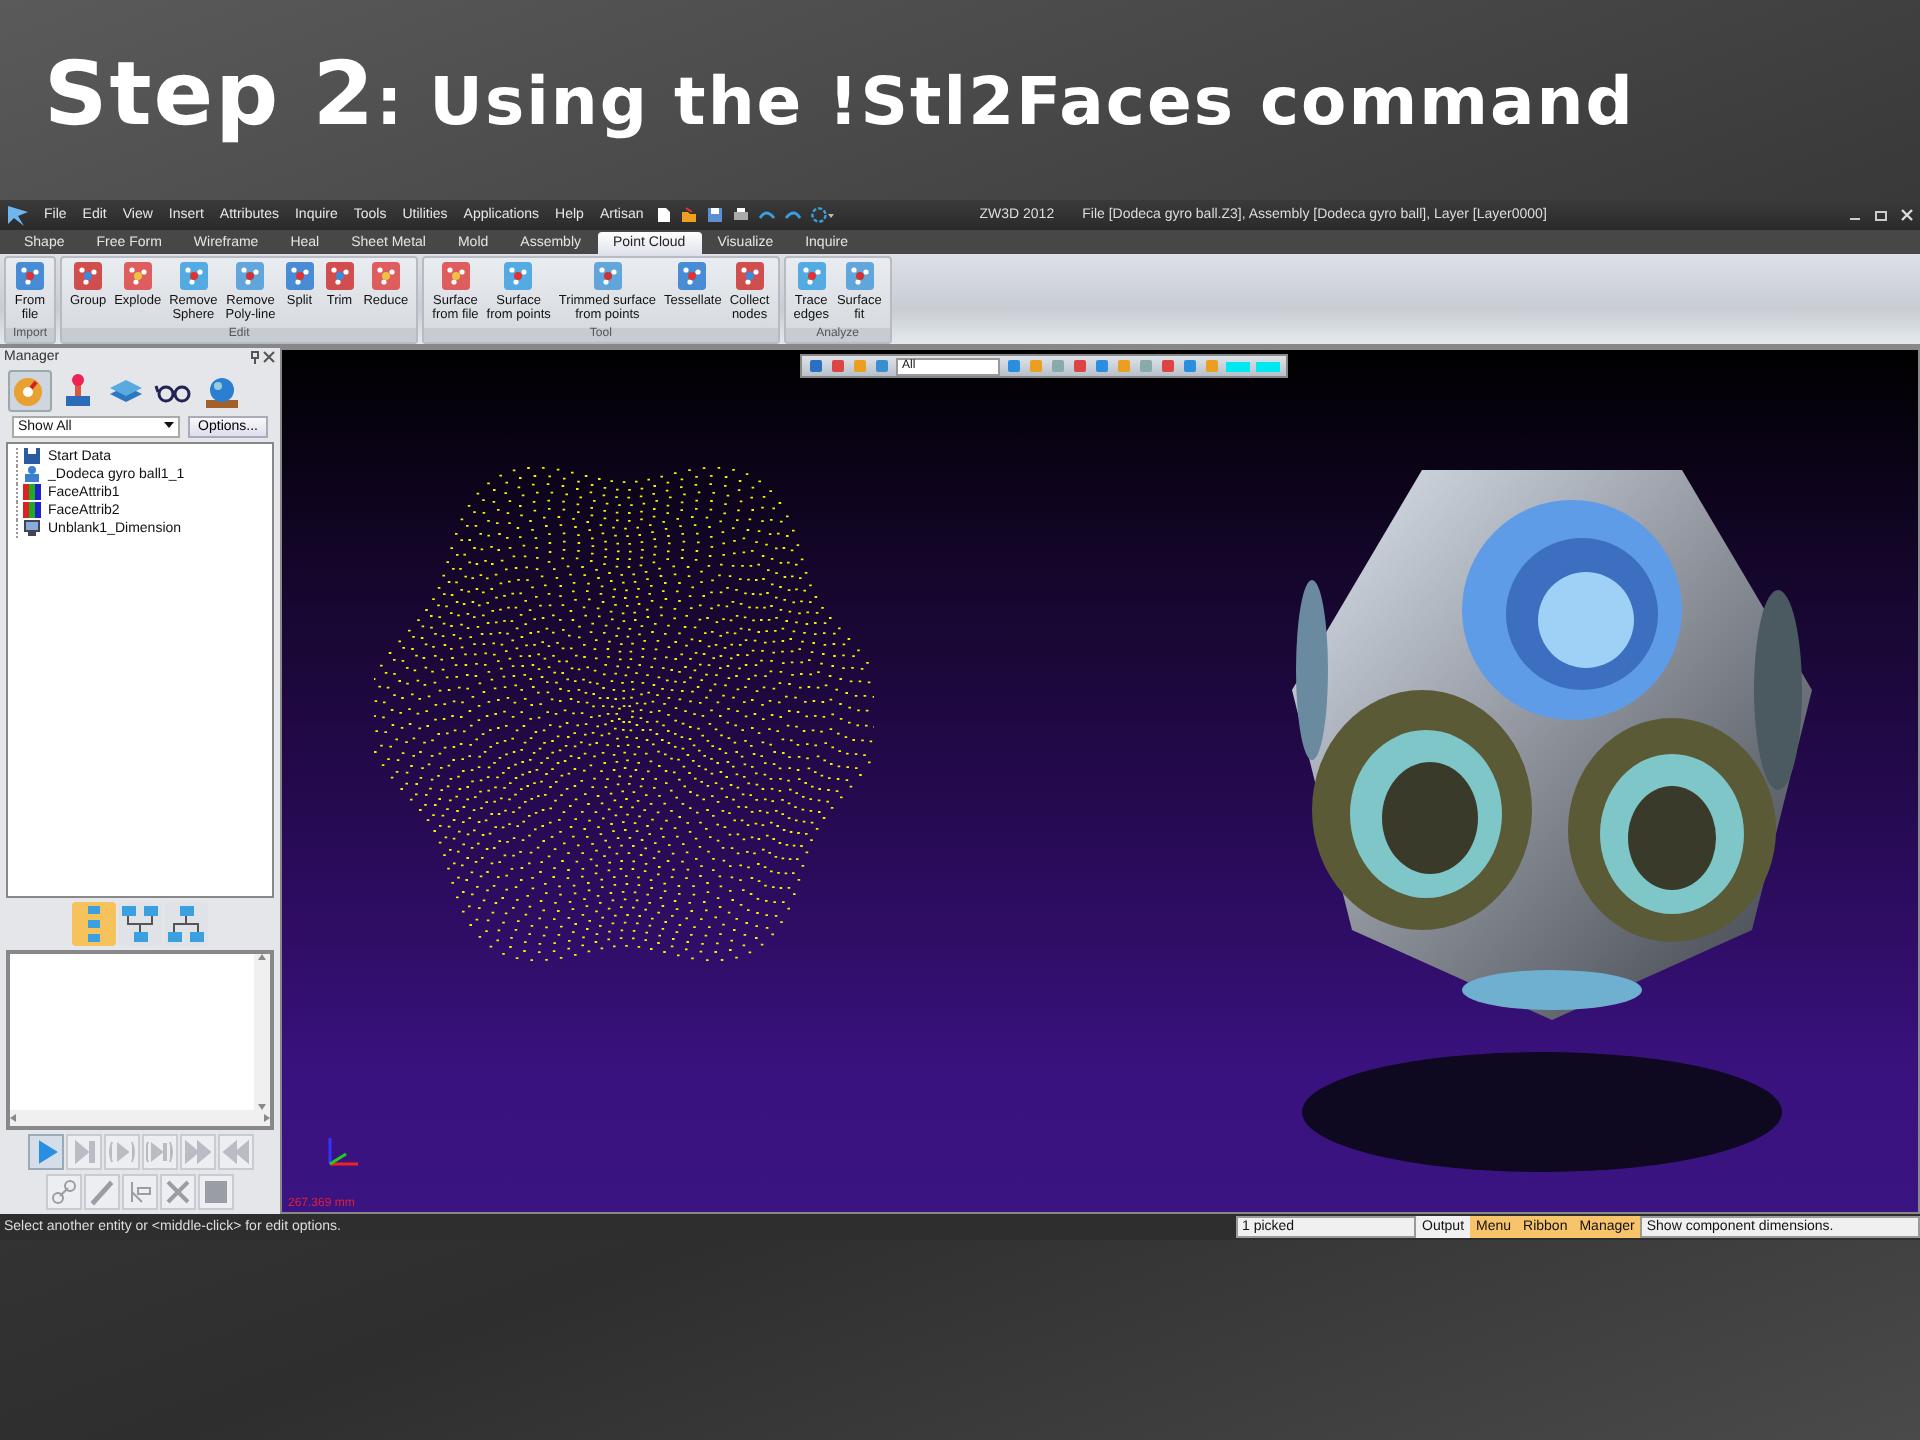  I want to click on new-file-icon, so click(663, 215).